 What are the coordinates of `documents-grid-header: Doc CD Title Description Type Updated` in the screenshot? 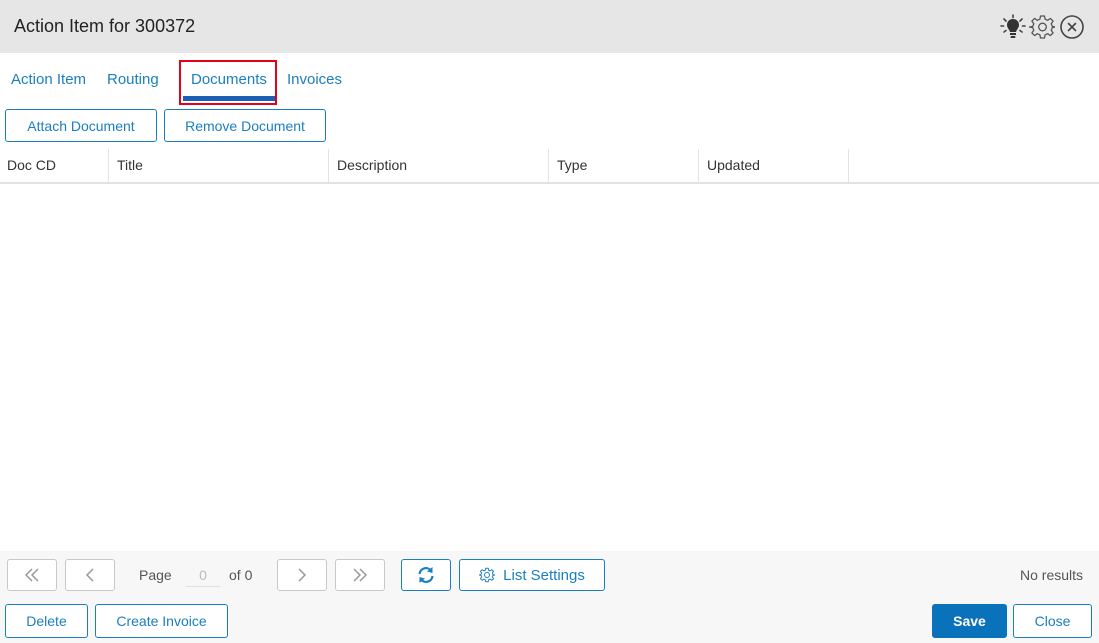 It's located at (549, 166).